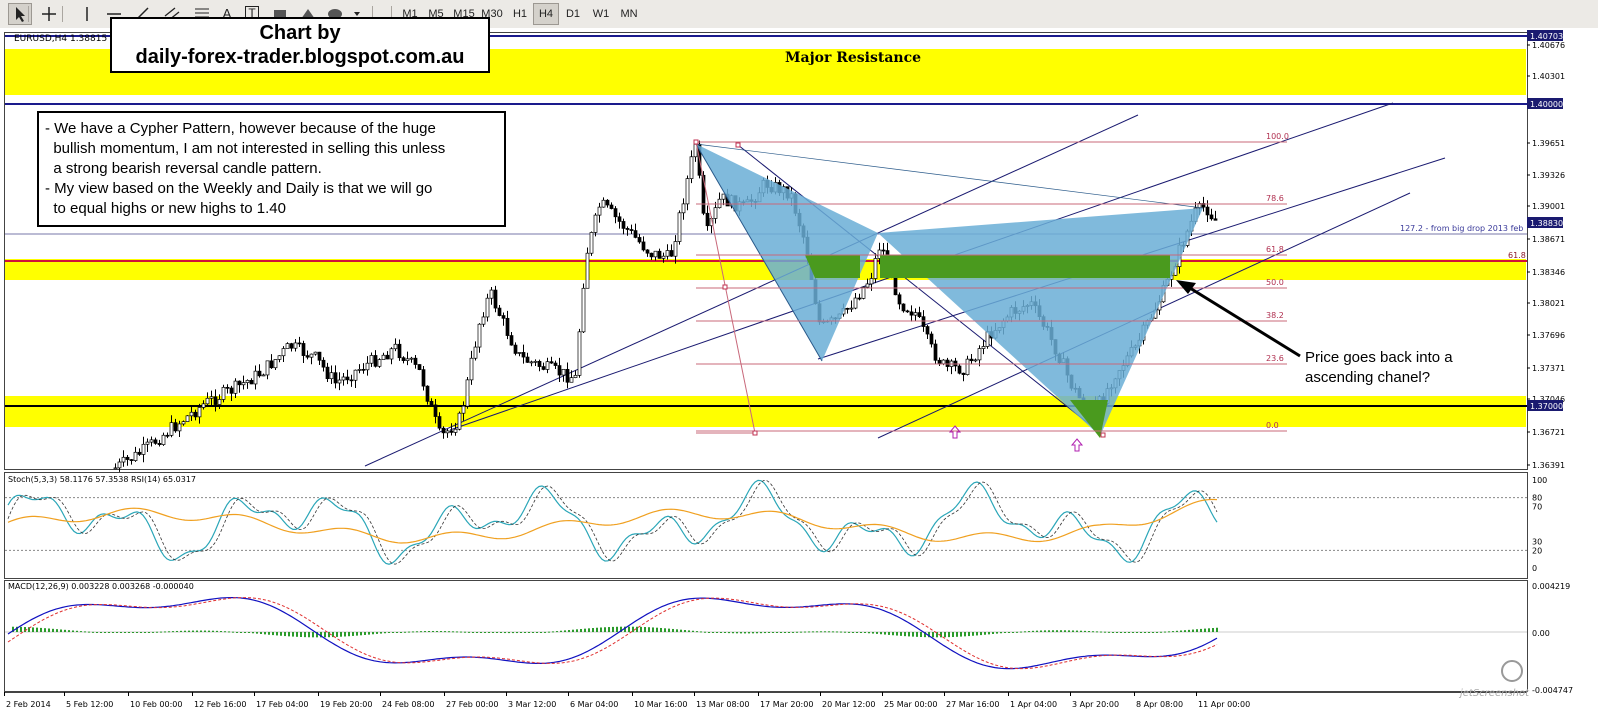  Describe the element at coordinates (49, 14) in the screenshot. I see `crosshair-tool-button` at that location.